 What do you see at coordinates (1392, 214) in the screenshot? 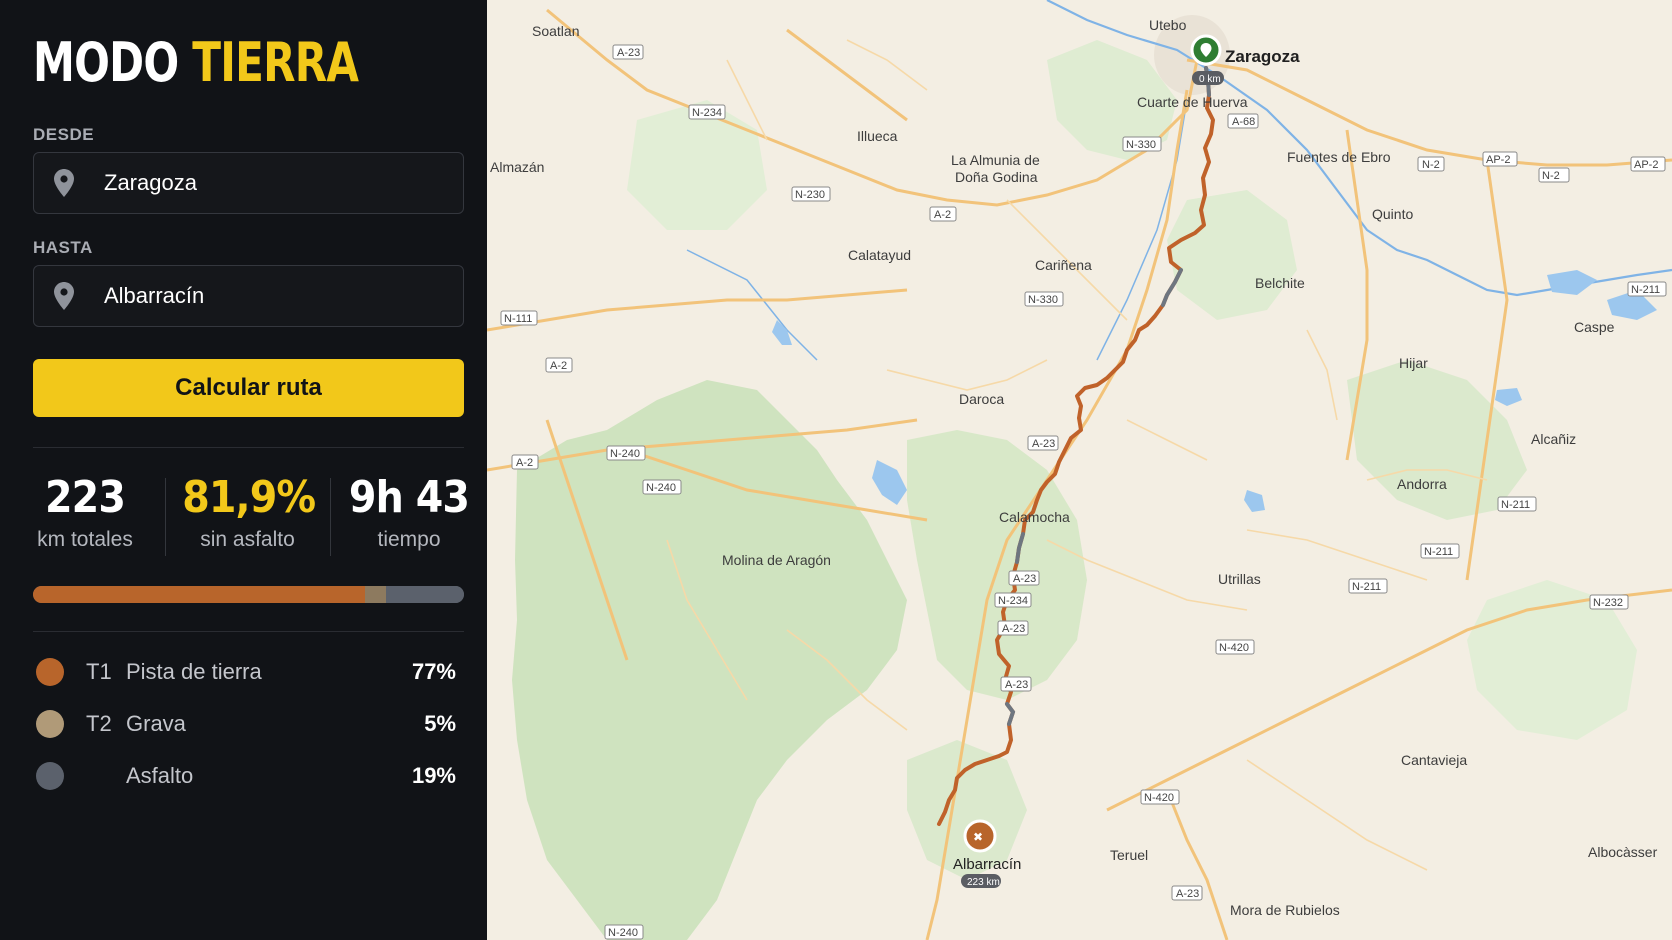
I see `place-label: Quinto` at bounding box center [1392, 214].